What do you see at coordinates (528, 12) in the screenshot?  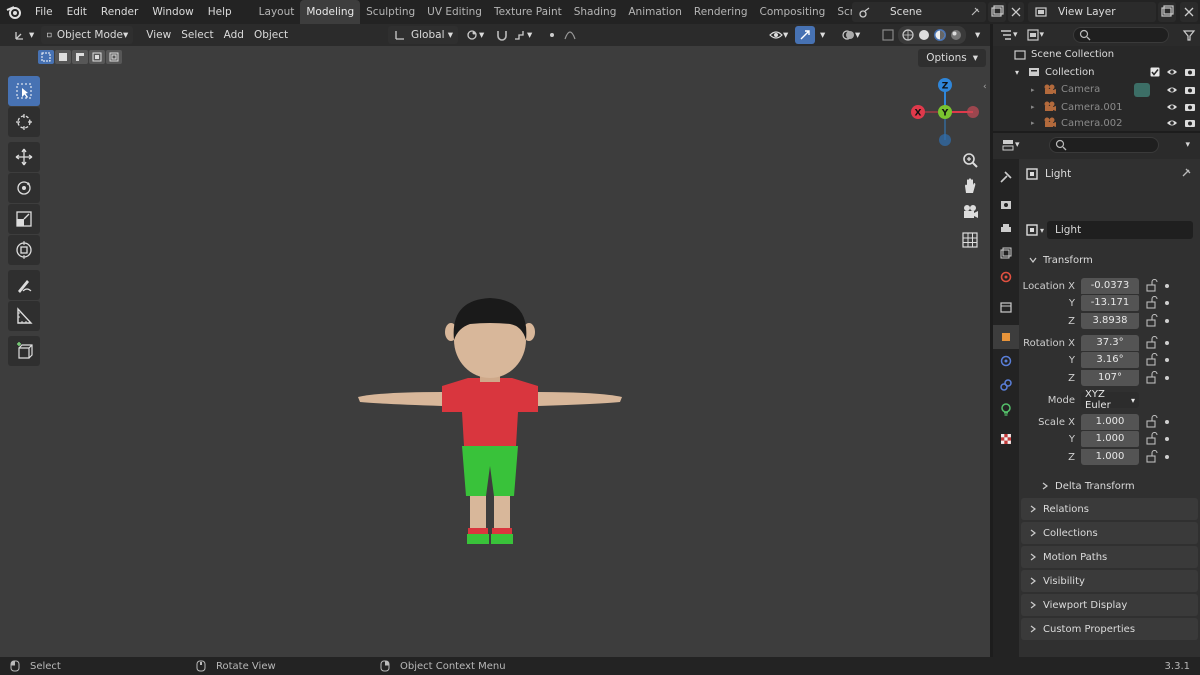 I see `tab-texture-paint: Texture Paint` at bounding box center [528, 12].